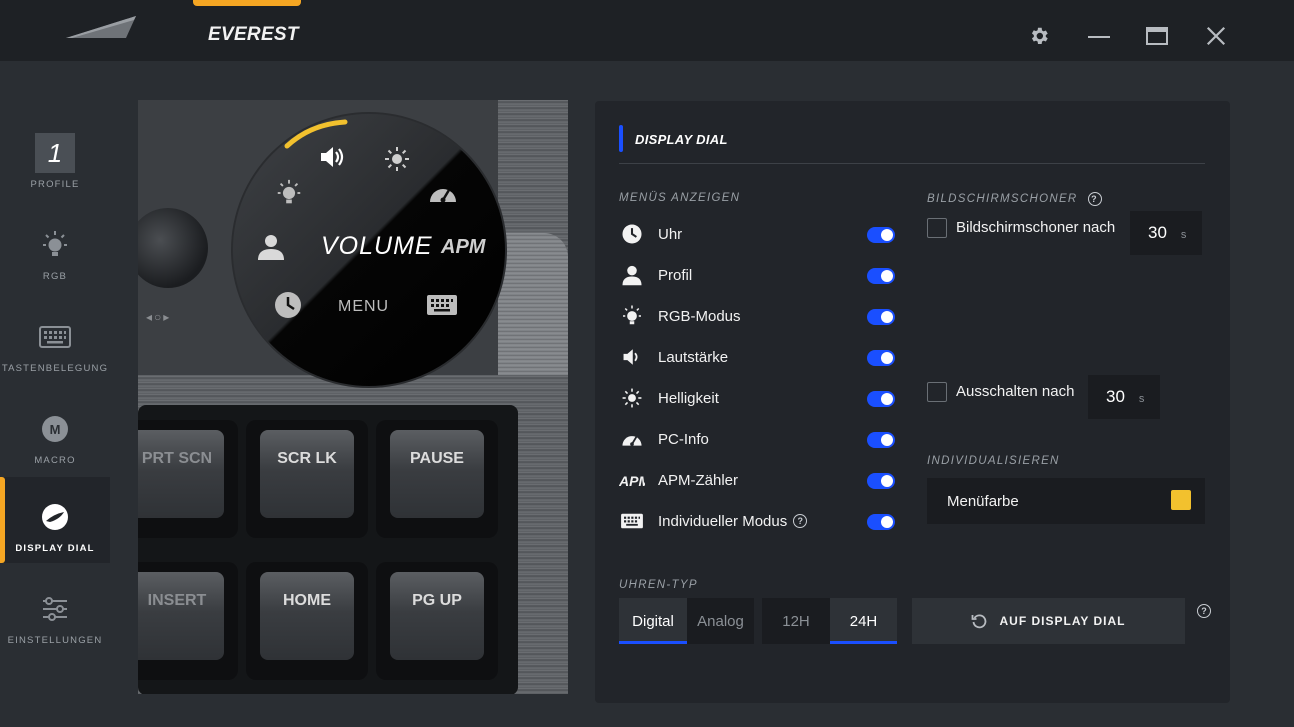 Image resolution: width=1294 pixels, height=727 pixels. Describe the element at coordinates (630, 357) in the screenshot. I see `speaker-icon` at that location.